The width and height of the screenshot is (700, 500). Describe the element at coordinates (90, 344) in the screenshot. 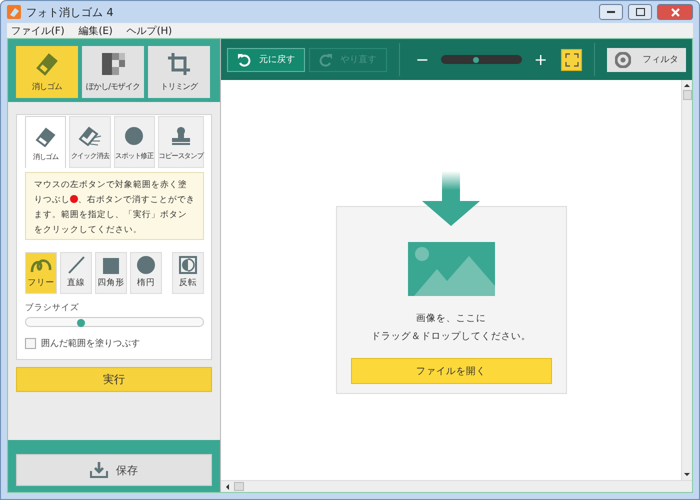

I see `checkbox-label: 囲んだ範囲を塗りつぶす` at that location.